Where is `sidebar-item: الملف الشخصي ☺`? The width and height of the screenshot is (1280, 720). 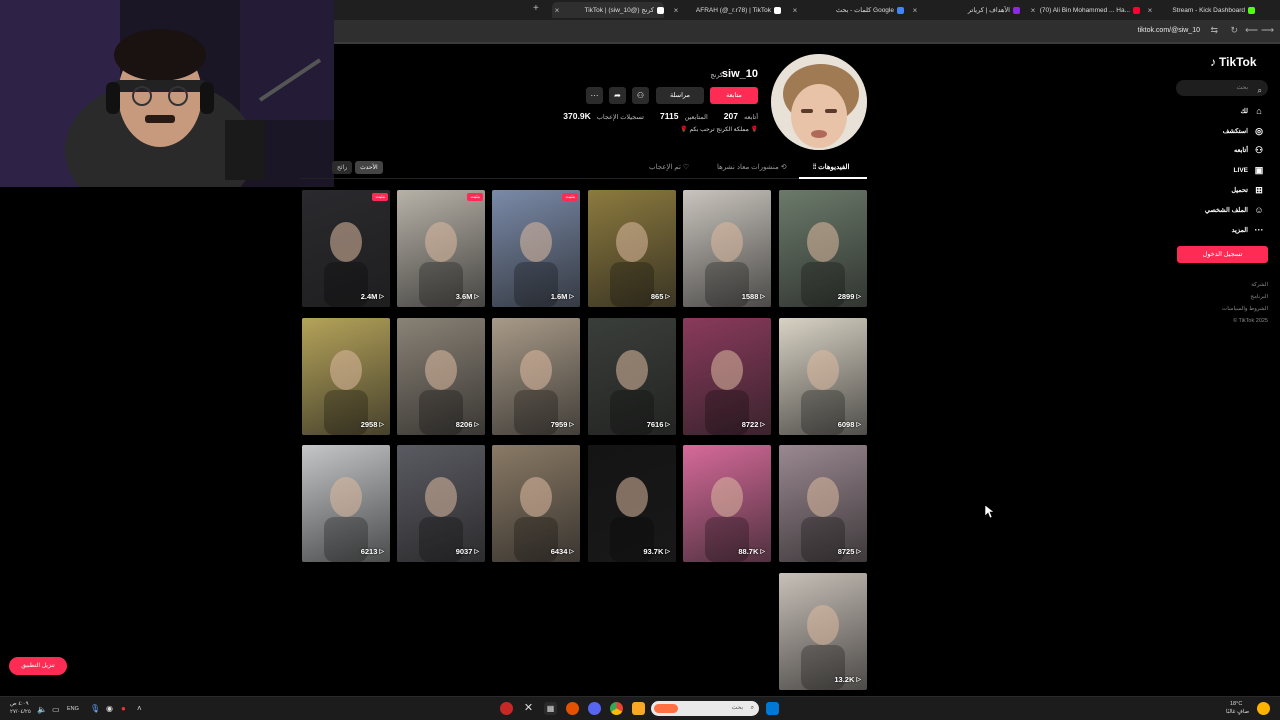 sidebar-item: الملف الشخصي ☺ is located at coordinates (1234, 210).